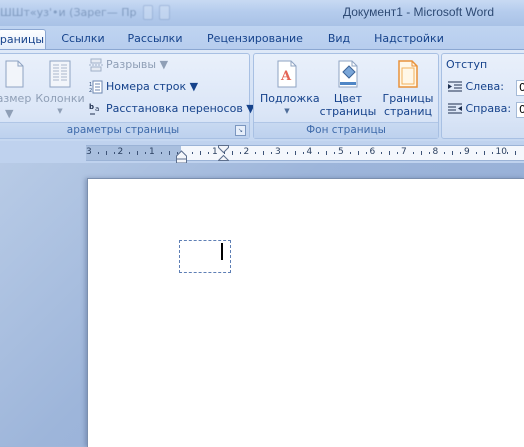  What do you see at coordinates (255, 39) in the screenshot?
I see `tab-review: Рецензирование` at bounding box center [255, 39].